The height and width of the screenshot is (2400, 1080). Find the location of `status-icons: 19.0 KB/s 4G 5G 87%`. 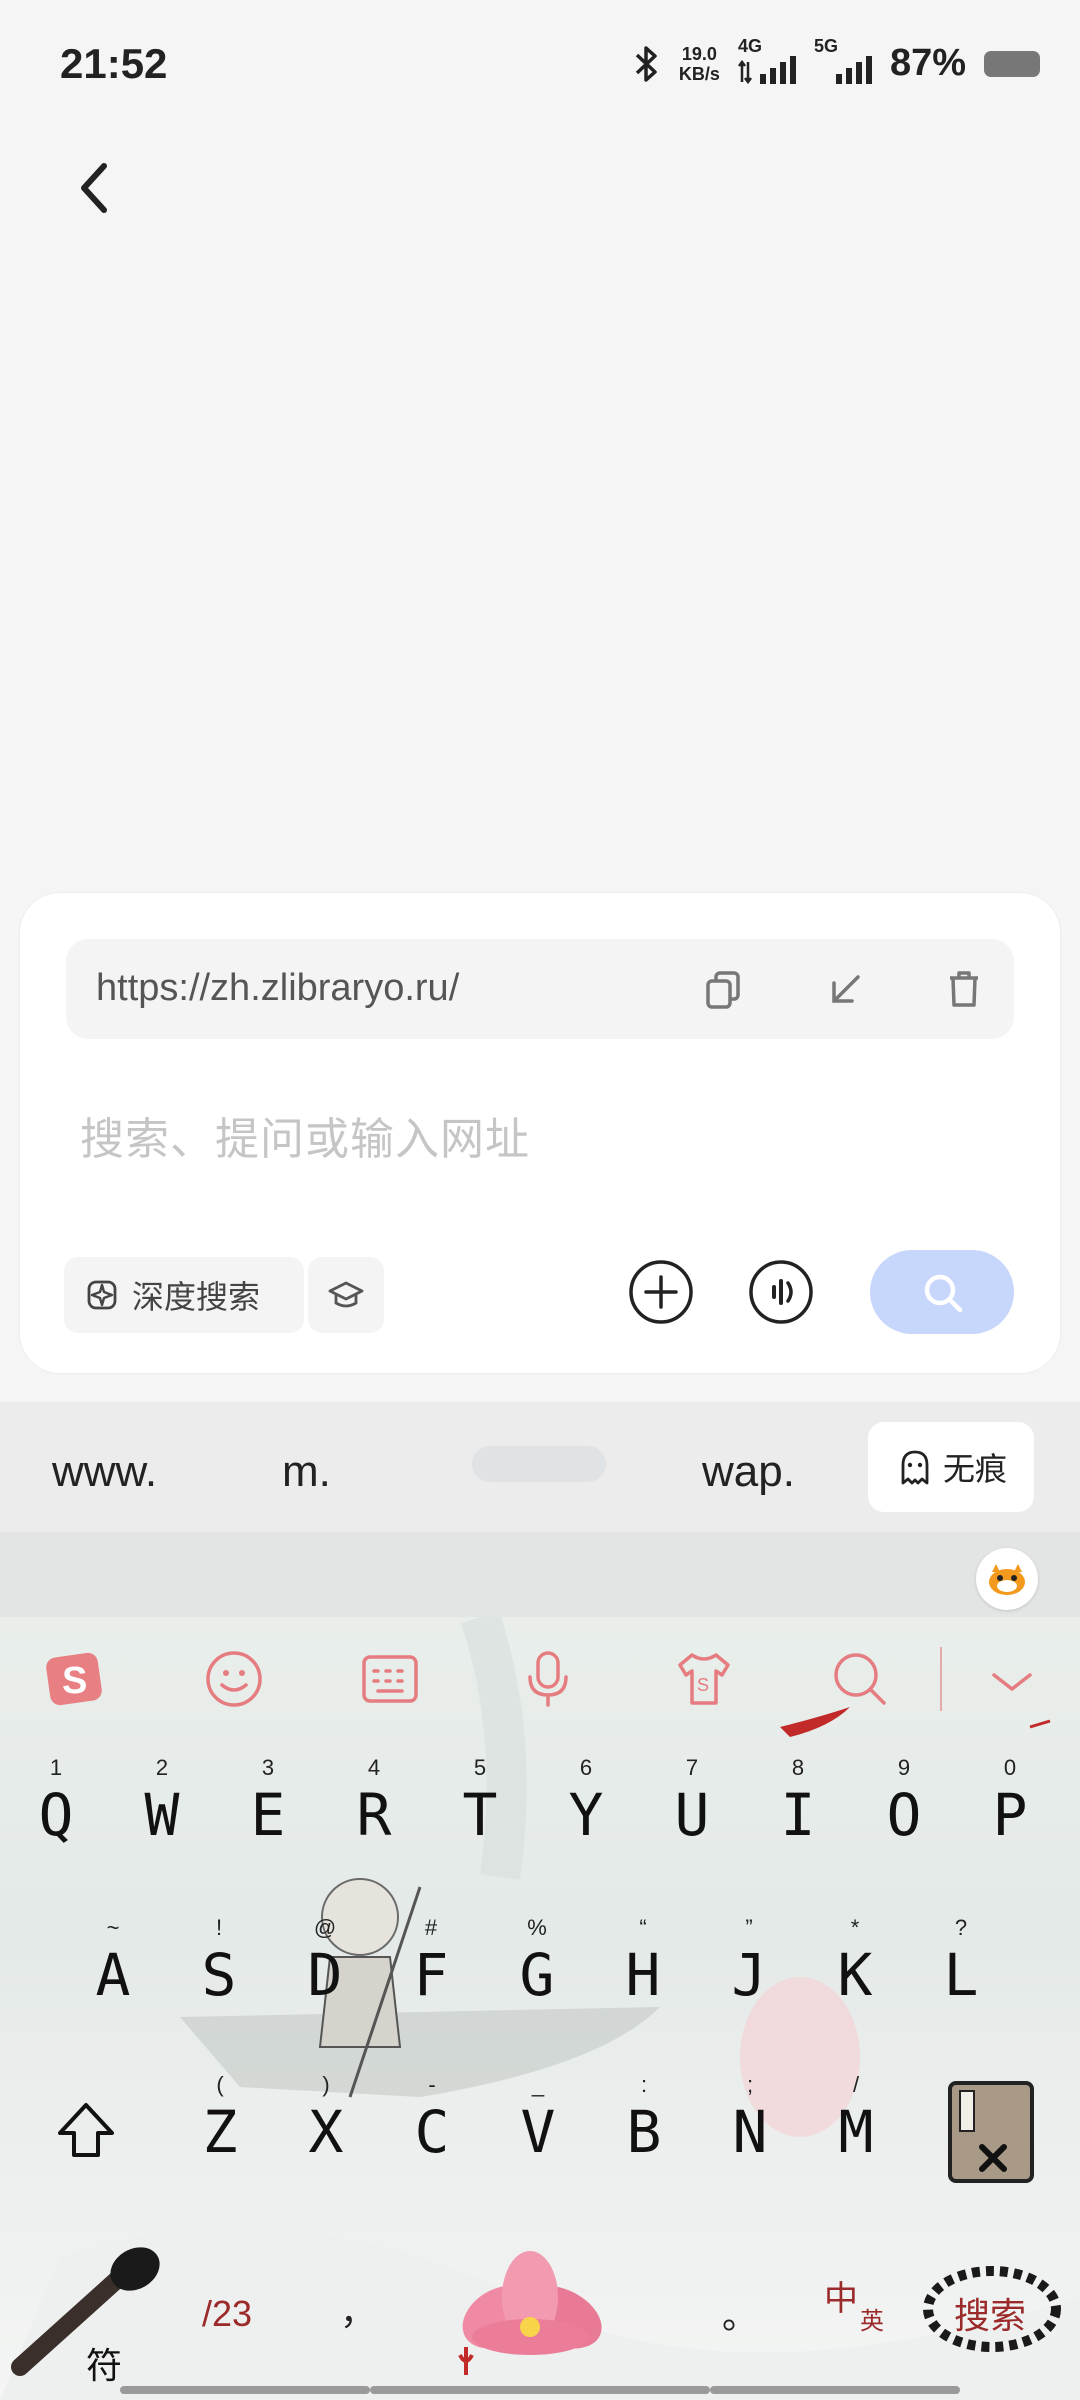

status-icons: 19.0 KB/s 4G 5G 87% is located at coordinates (836, 60).